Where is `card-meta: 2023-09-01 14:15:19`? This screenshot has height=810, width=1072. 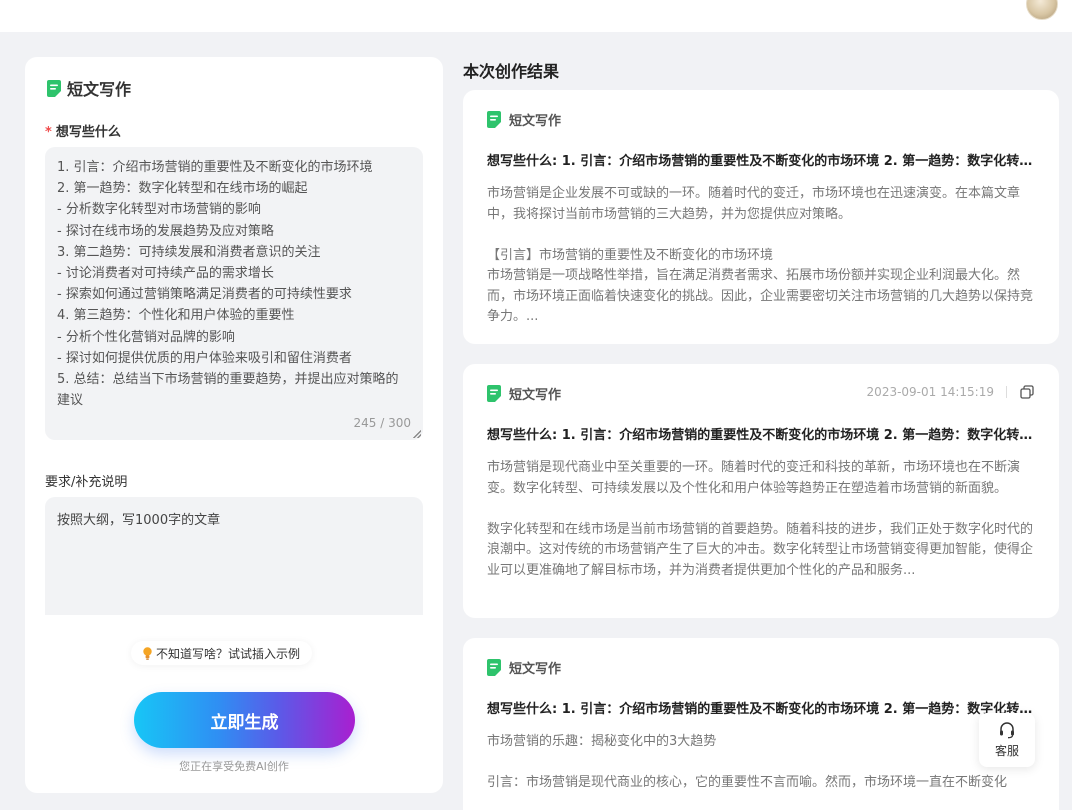 card-meta: 2023-09-01 14:15:19 is located at coordinates (951, 392).